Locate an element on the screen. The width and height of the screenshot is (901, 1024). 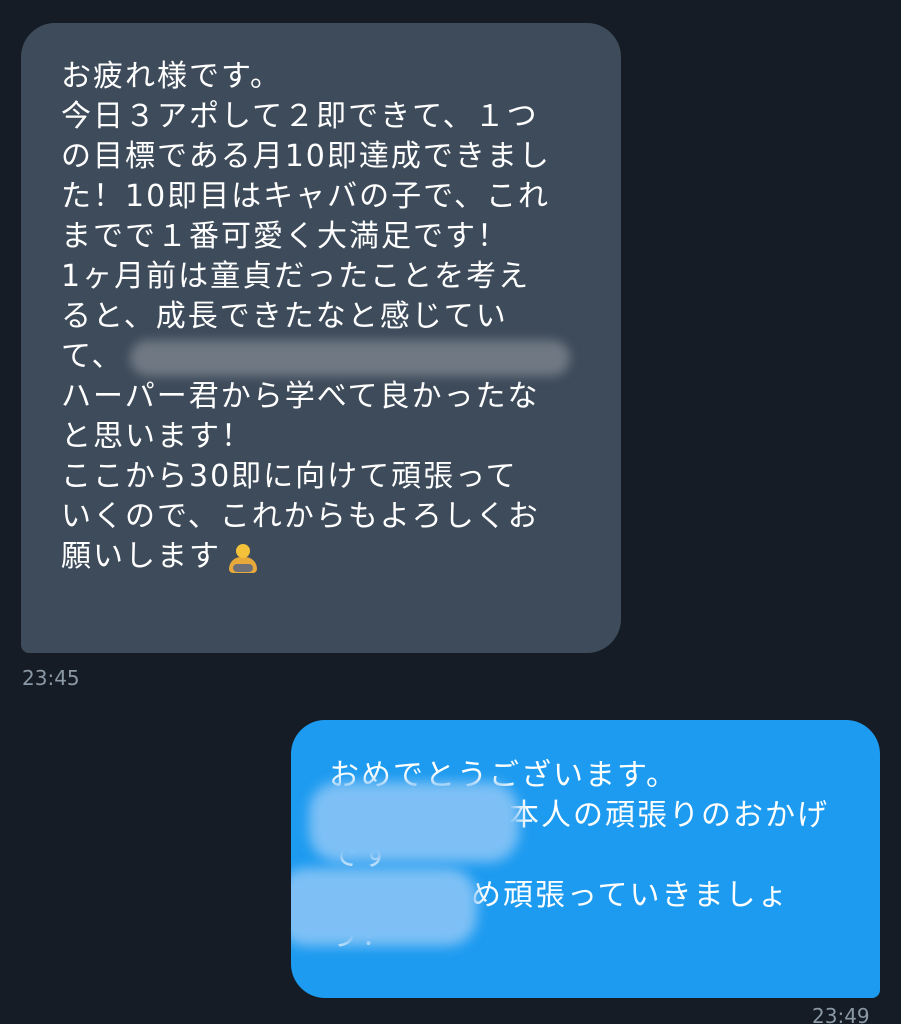
message-line-text: 願いします is located at coordinates (141, 556).